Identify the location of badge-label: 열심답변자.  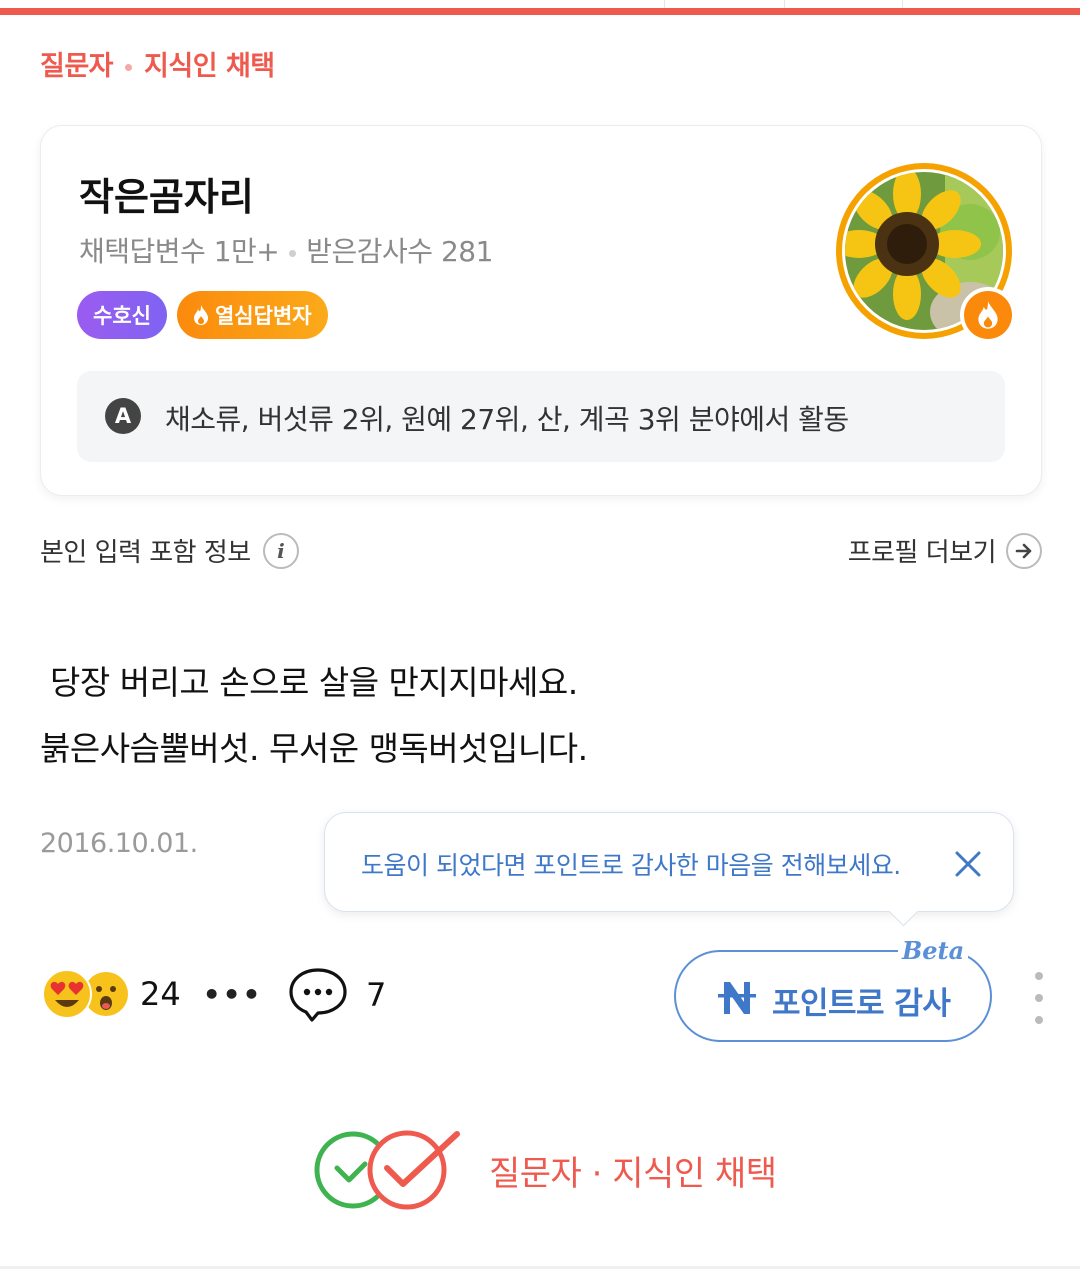
(263, 316).